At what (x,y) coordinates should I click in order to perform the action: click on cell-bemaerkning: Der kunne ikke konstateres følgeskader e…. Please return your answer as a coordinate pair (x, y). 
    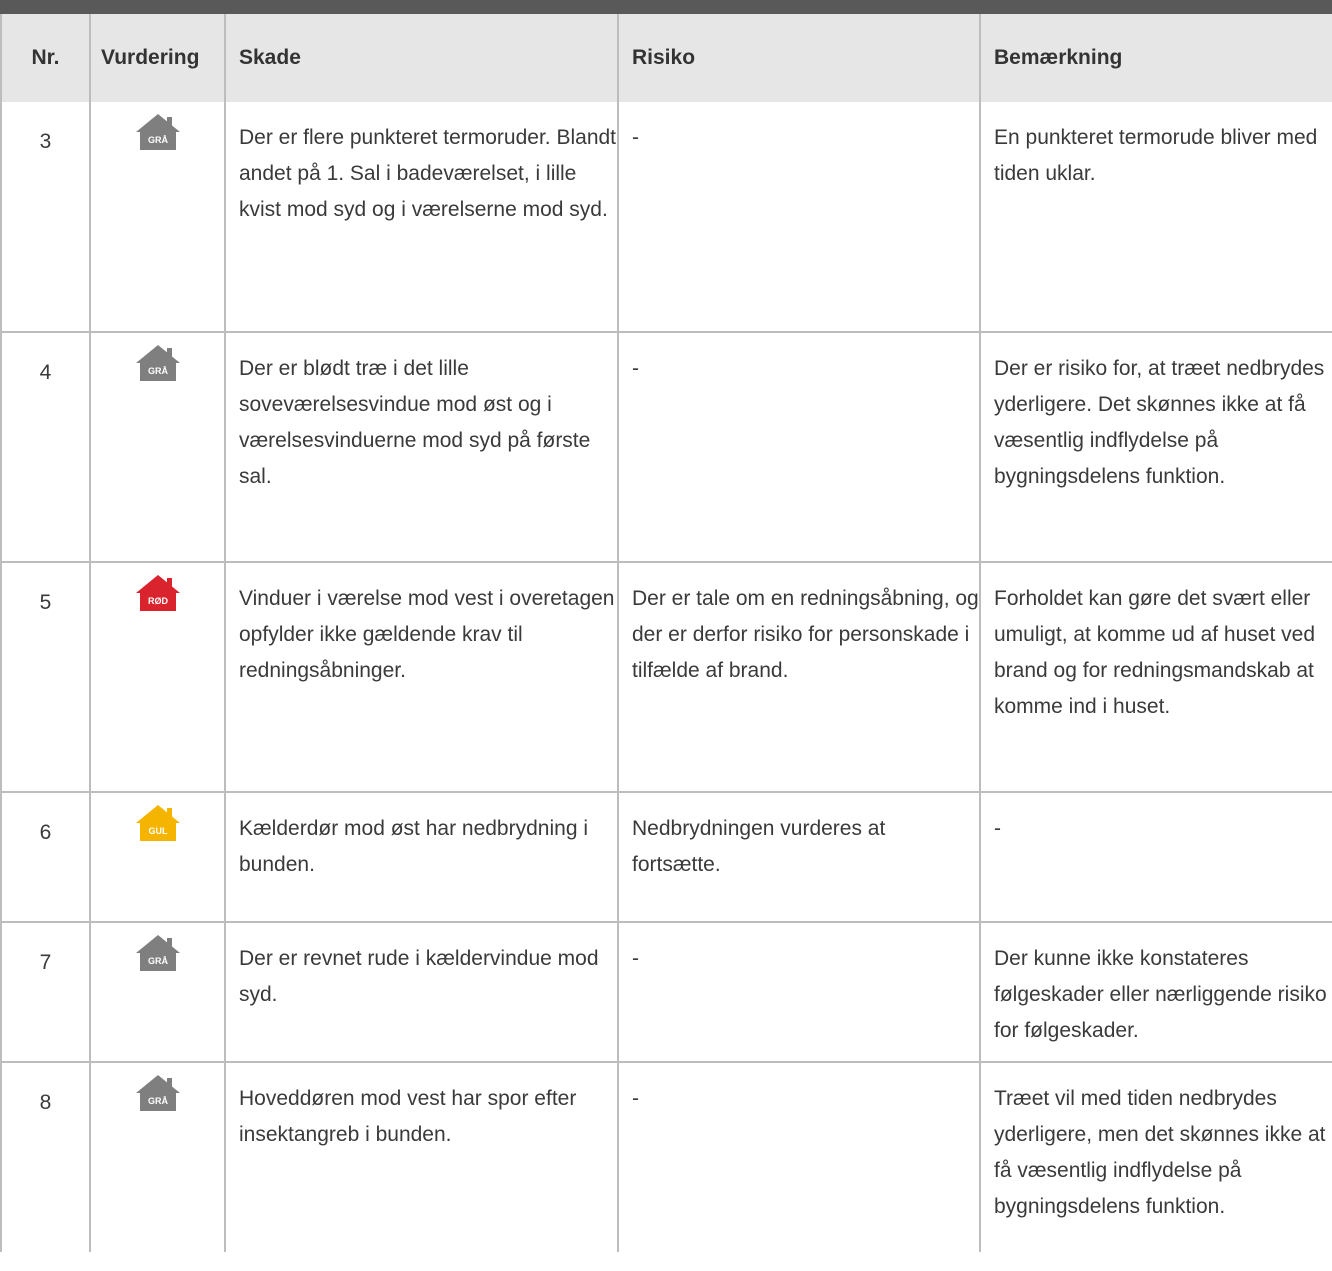
    Looking at the image, I should click on (1155, 992).